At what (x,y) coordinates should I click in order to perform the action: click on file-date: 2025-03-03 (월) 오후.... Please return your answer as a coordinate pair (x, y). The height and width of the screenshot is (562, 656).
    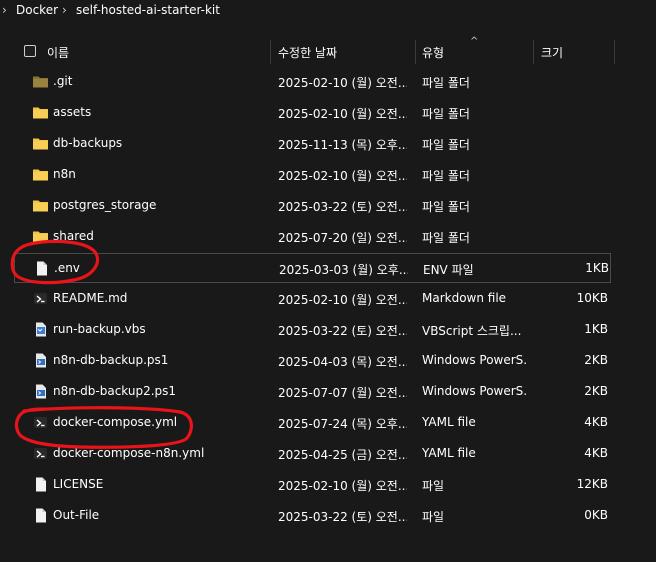
    Looking at the image, I should click on (343, 270).